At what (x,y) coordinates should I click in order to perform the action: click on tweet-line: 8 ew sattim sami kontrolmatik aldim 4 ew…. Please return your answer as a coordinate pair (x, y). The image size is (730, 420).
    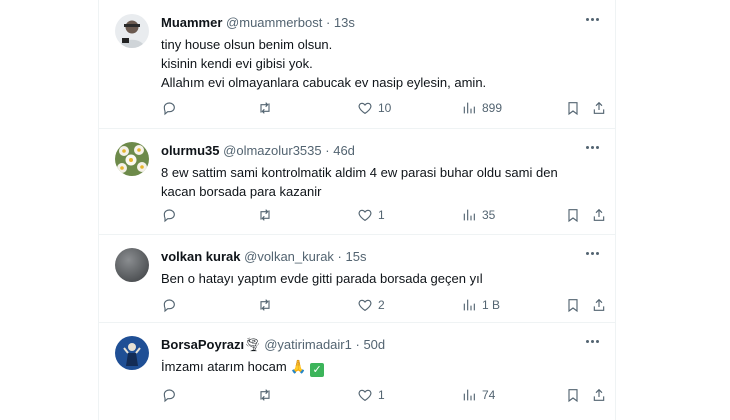
    Looking at the image, I should click on (359, 172).